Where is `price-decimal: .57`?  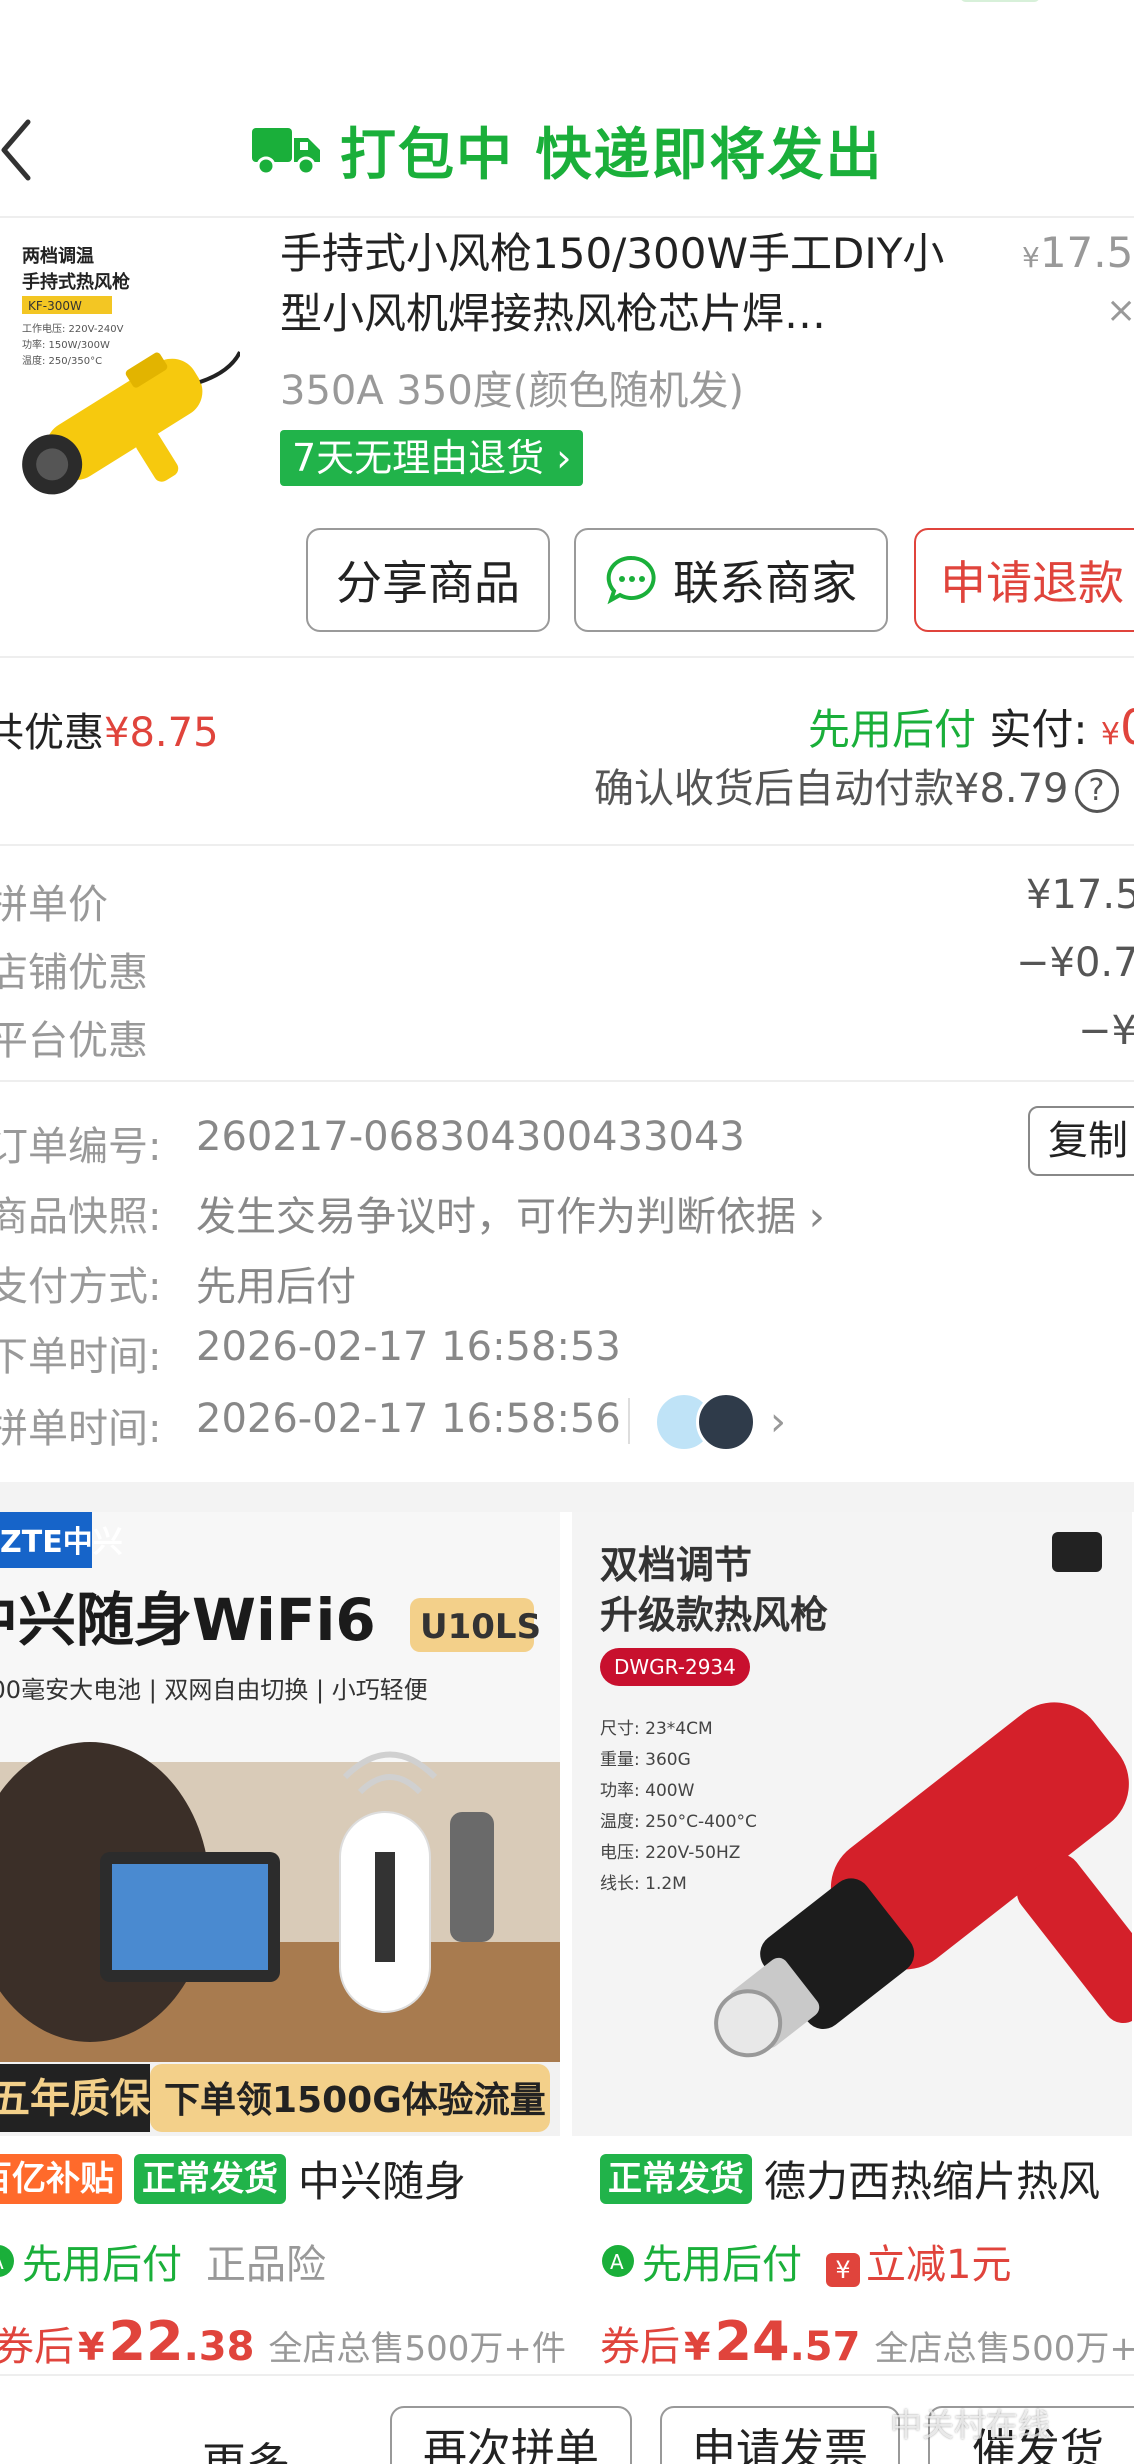 price-decimal: .57 is located at coordinates (825, 2347).